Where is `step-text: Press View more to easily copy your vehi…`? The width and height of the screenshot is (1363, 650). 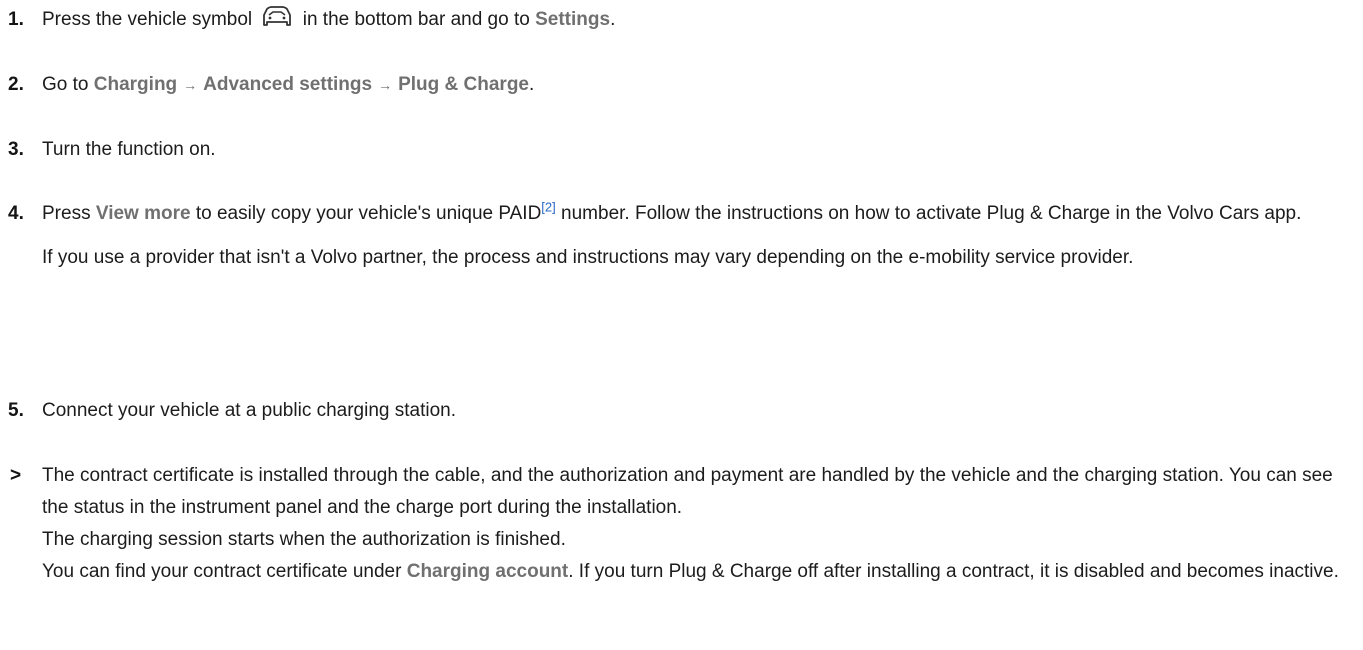 step-text: Press View more to easily copy your vehi… is located at coordinates (701, 214).